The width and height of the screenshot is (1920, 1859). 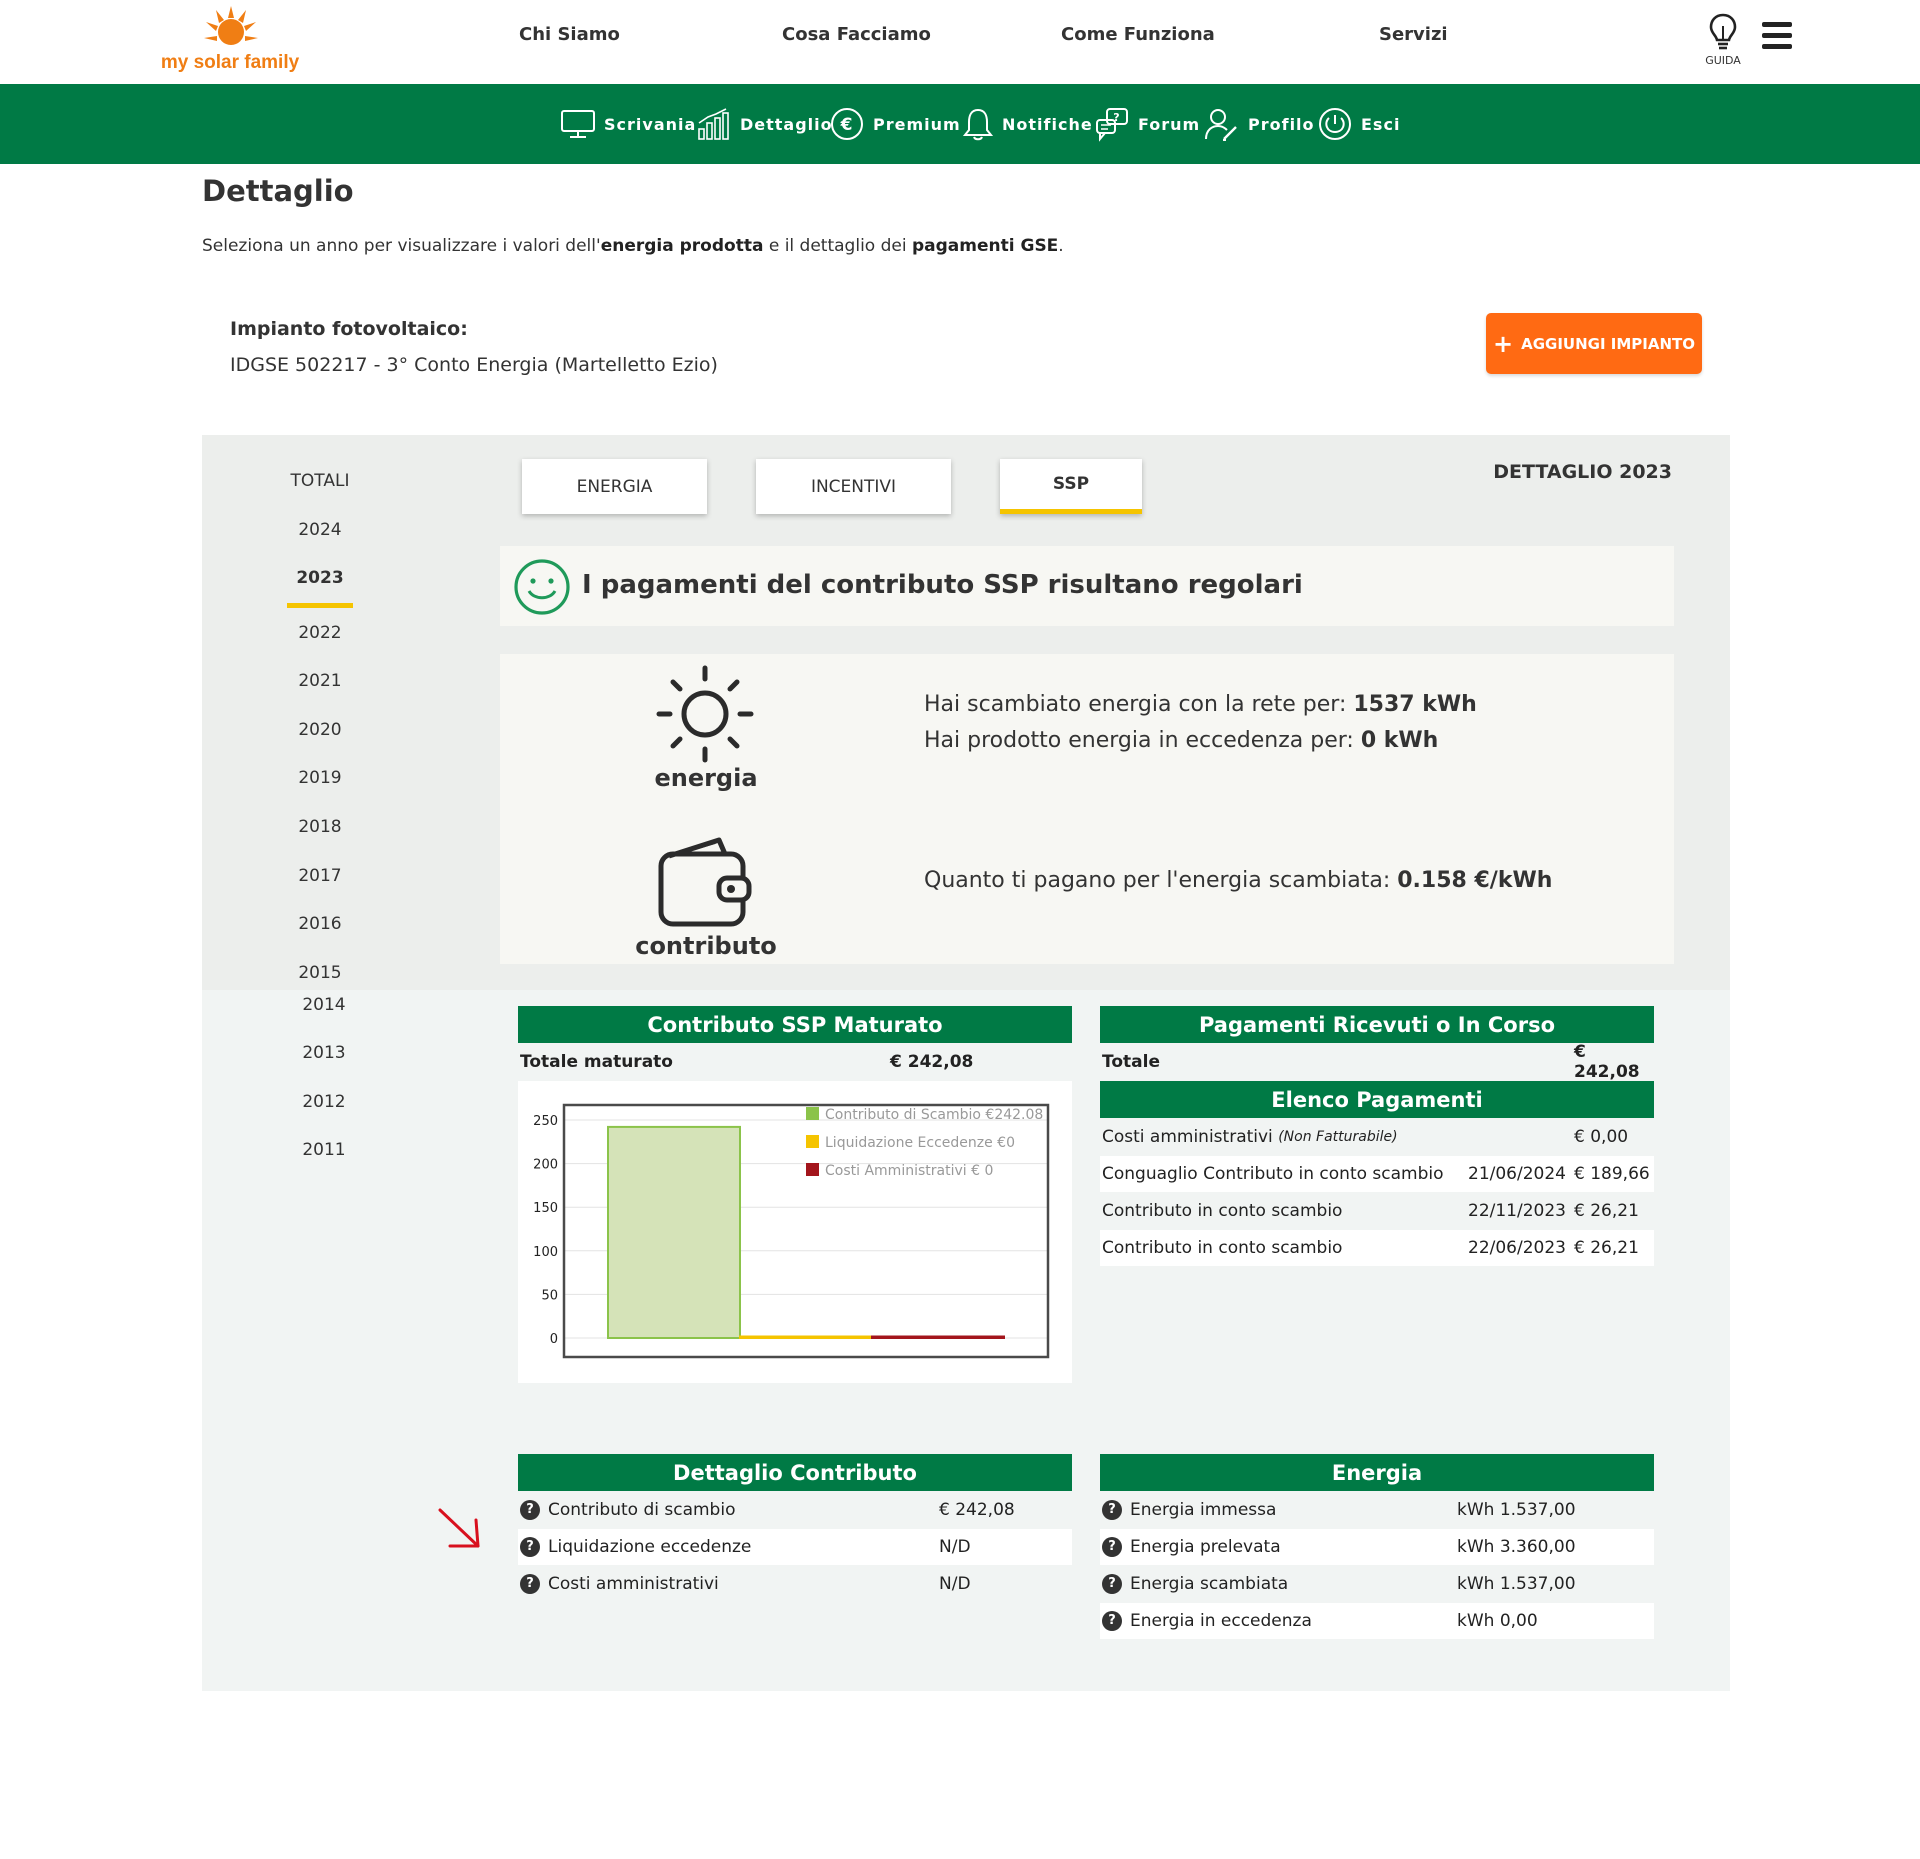 What do you see at coordinates (1517, 1211) in the screenshot?
I see `payment-date: 22/11/2023` at bounding box center [1517, 1211].